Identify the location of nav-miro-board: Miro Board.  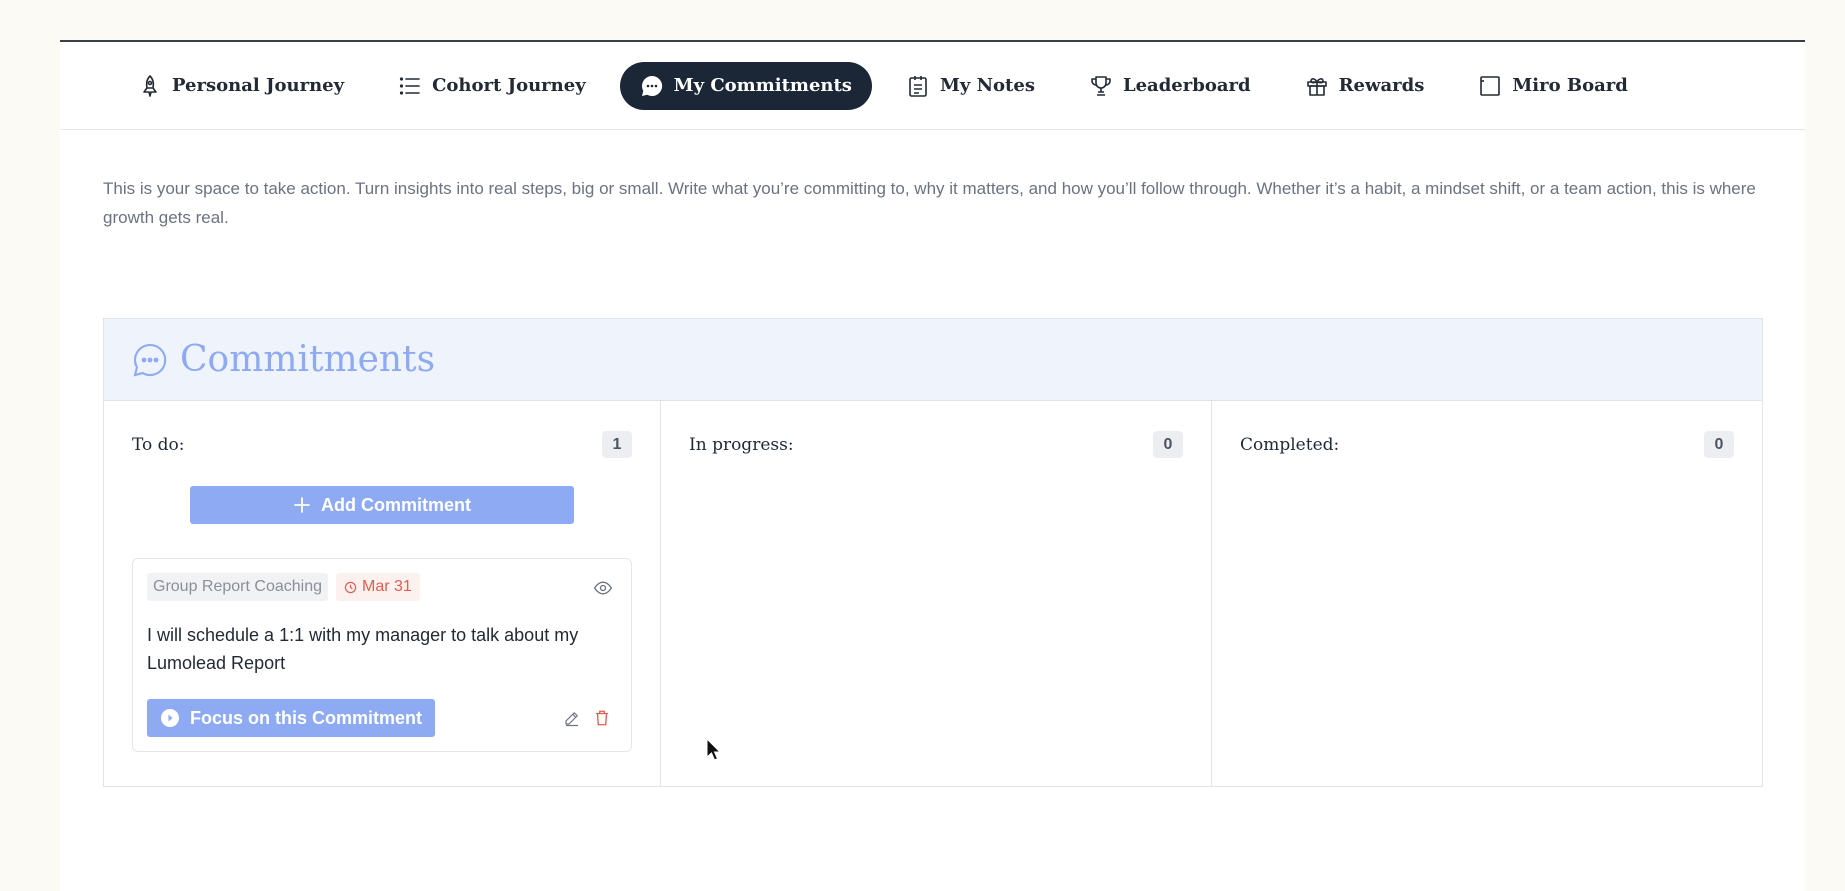
(1552, 86).